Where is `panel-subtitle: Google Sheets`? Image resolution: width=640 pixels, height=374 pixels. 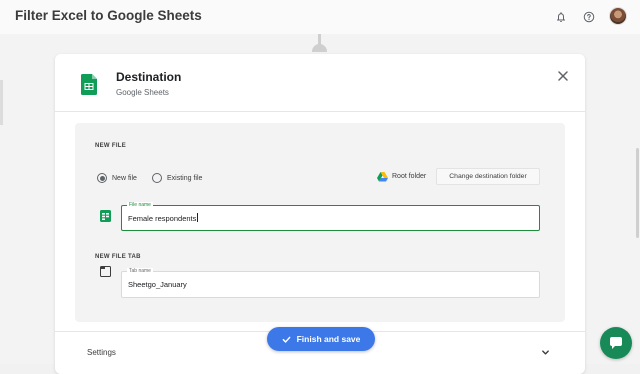
panel-subtitle: Google Sheets is located at coordinates (142, 92).